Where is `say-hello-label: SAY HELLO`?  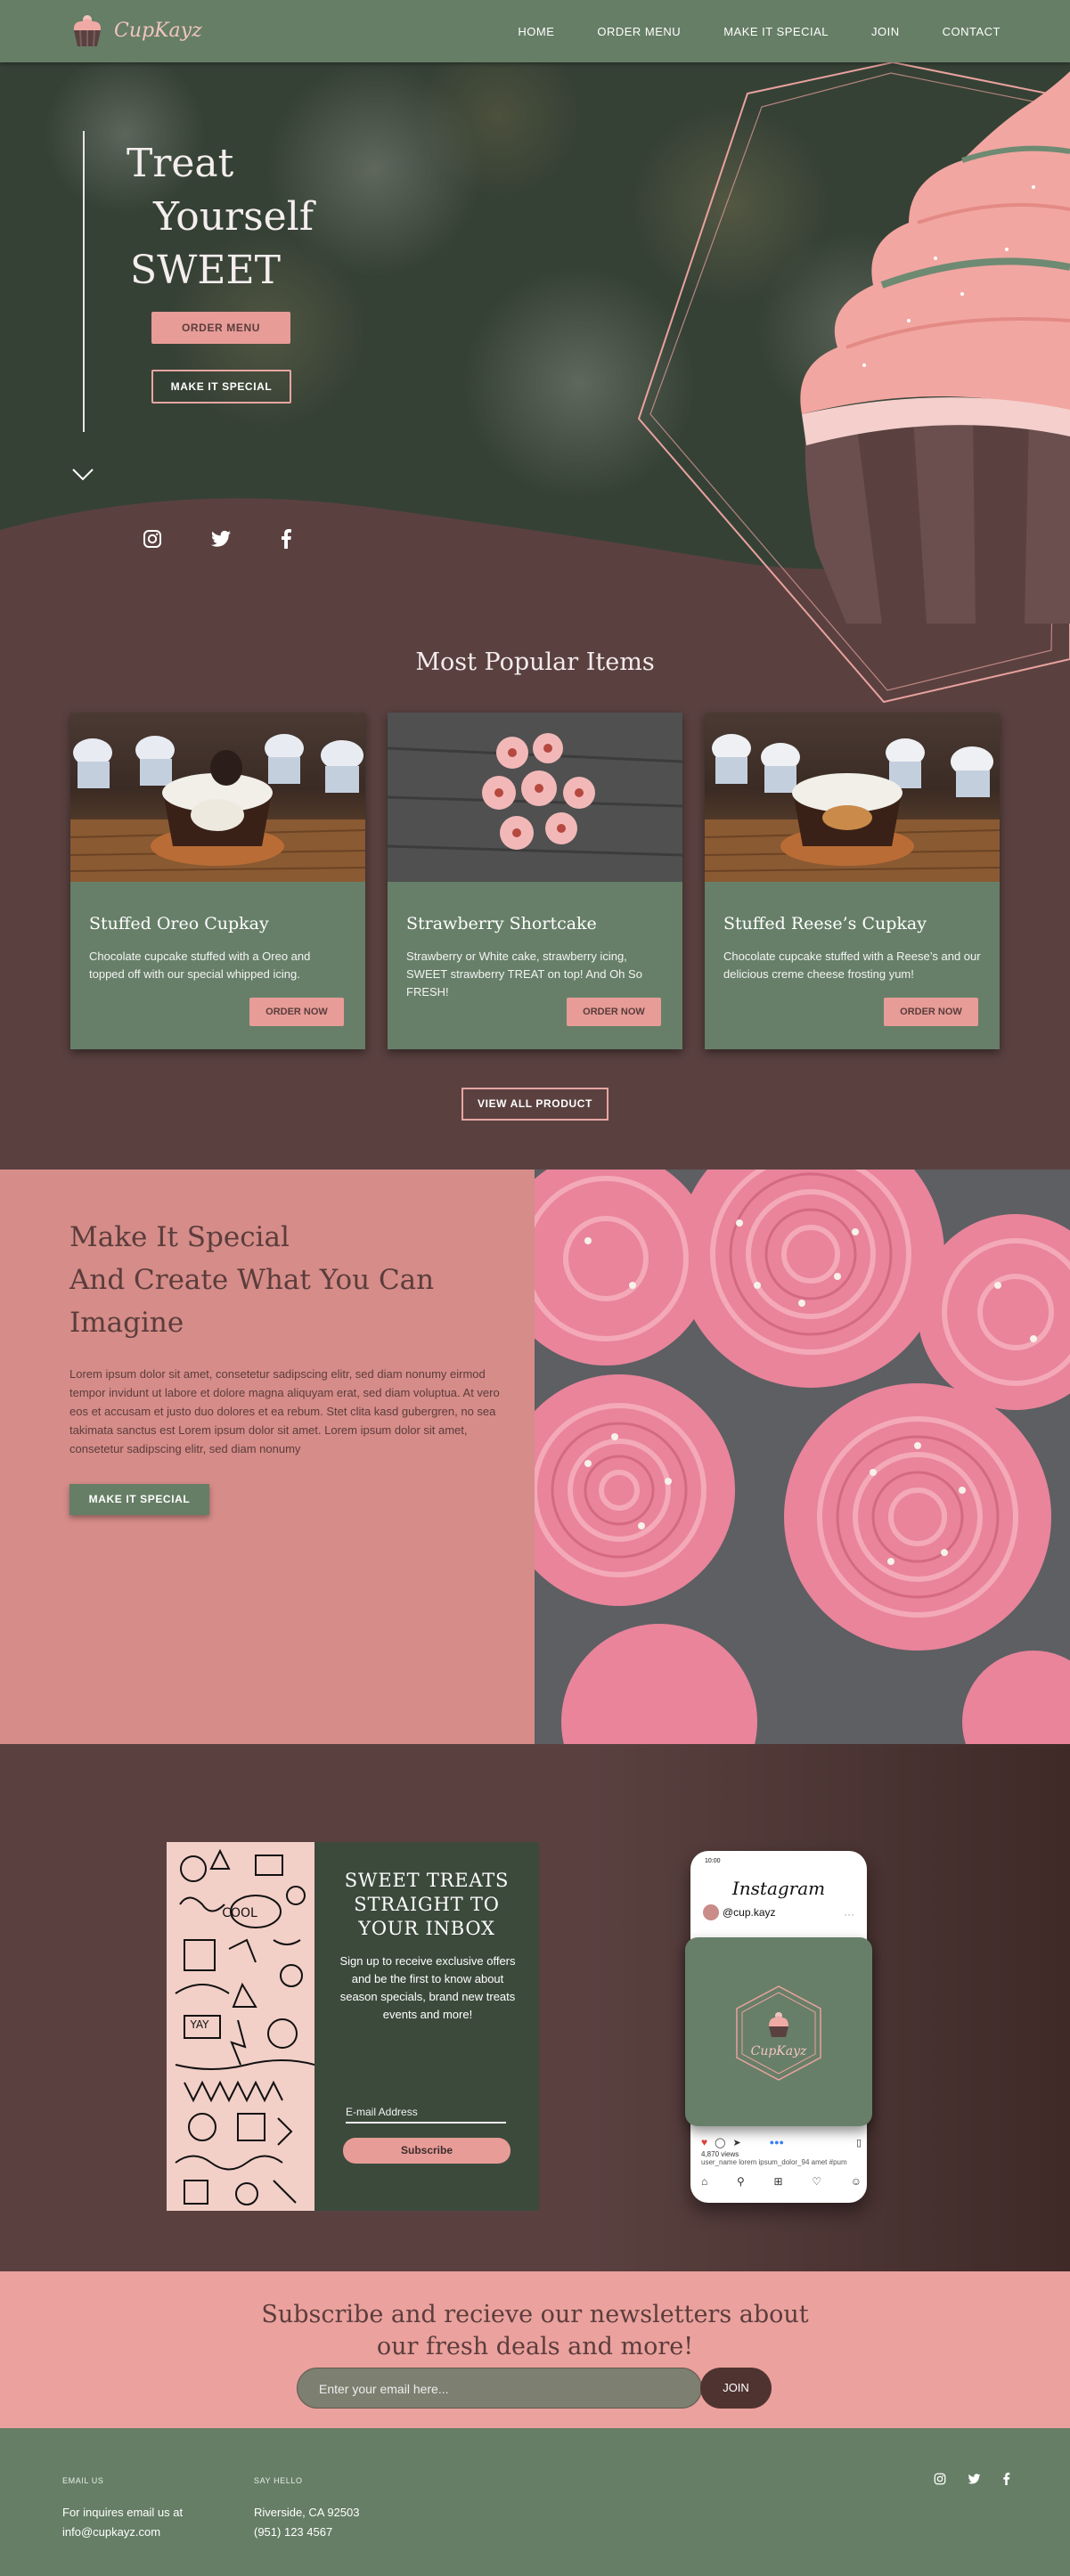 say-hello-label: SAY HELLO is located at coordinates (278, 2480).